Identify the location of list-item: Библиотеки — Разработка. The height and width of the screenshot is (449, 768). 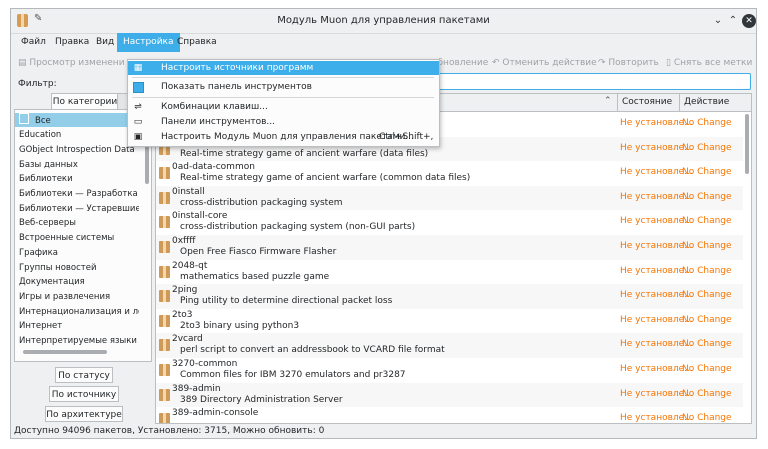
(79, 194).